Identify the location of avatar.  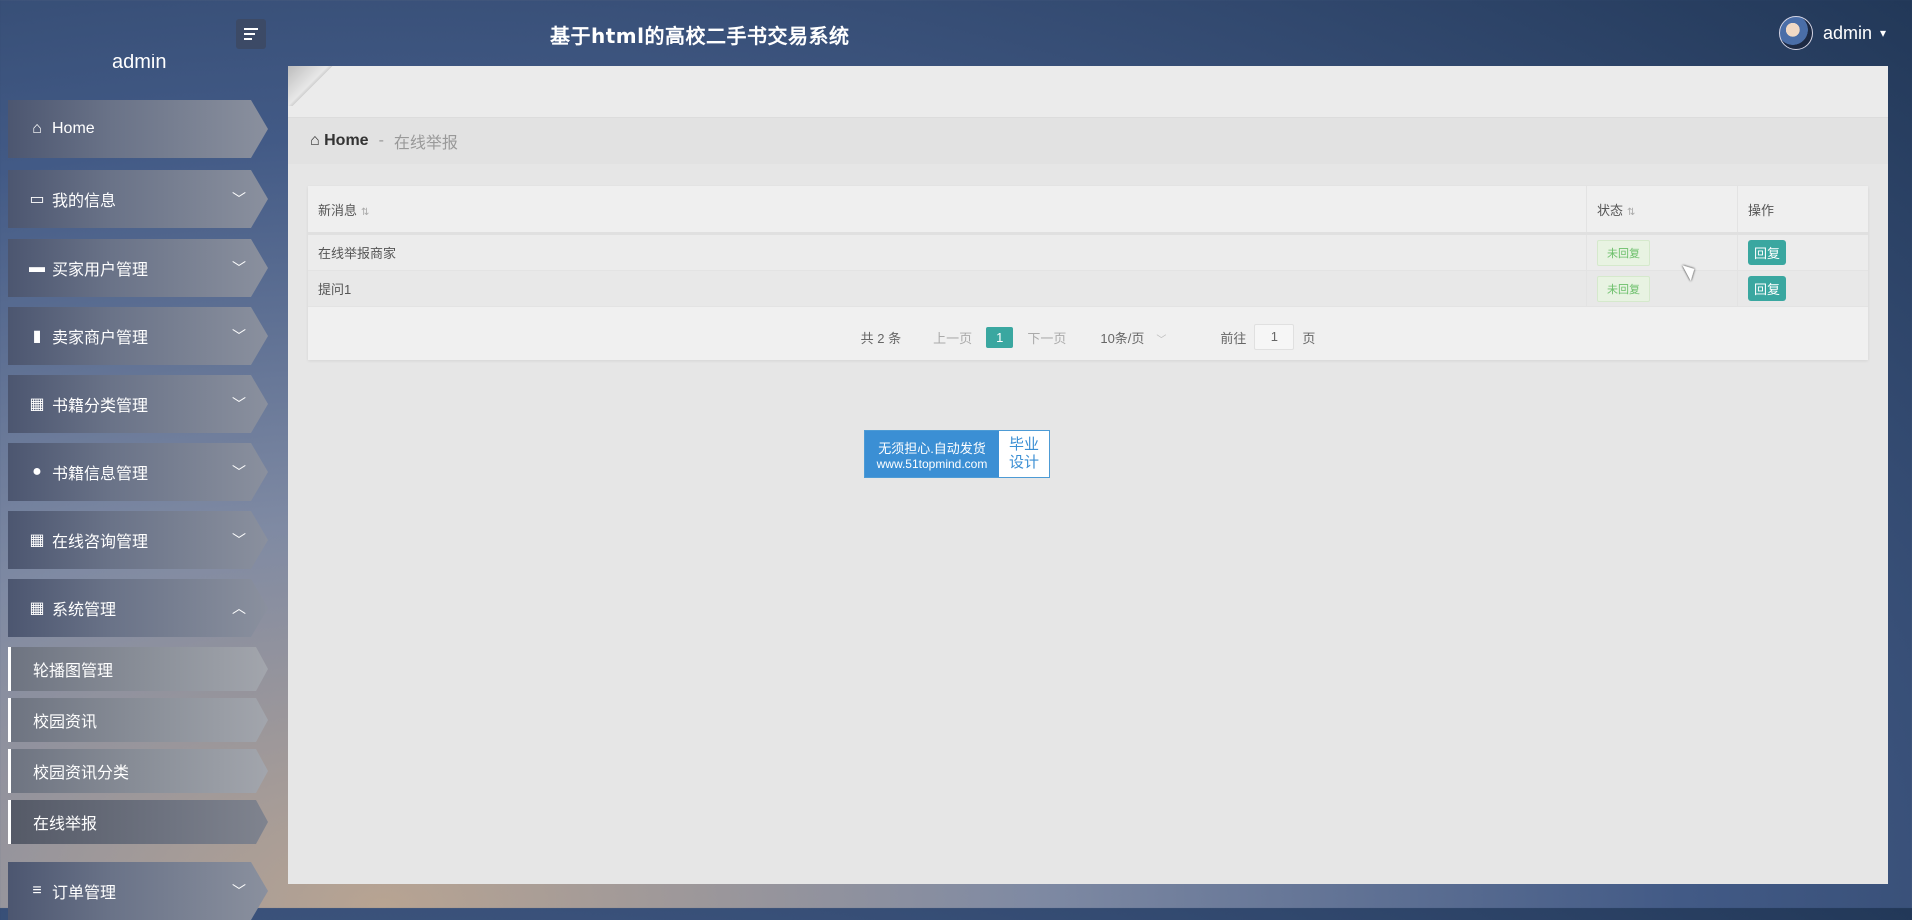
(1795, 33).